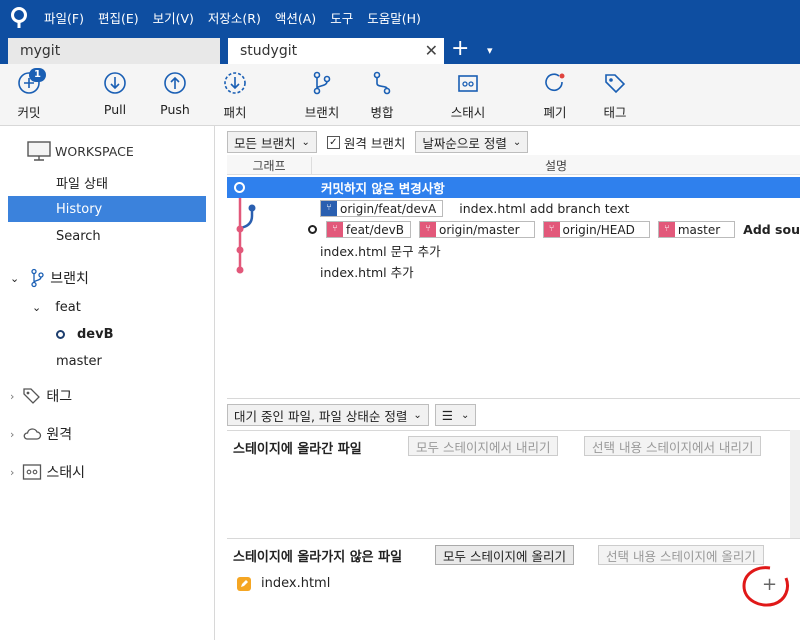 Image resolution: width=800 pixels, height=640 pixels. I want to click on description-column-header: 설명, so click(556, 165).